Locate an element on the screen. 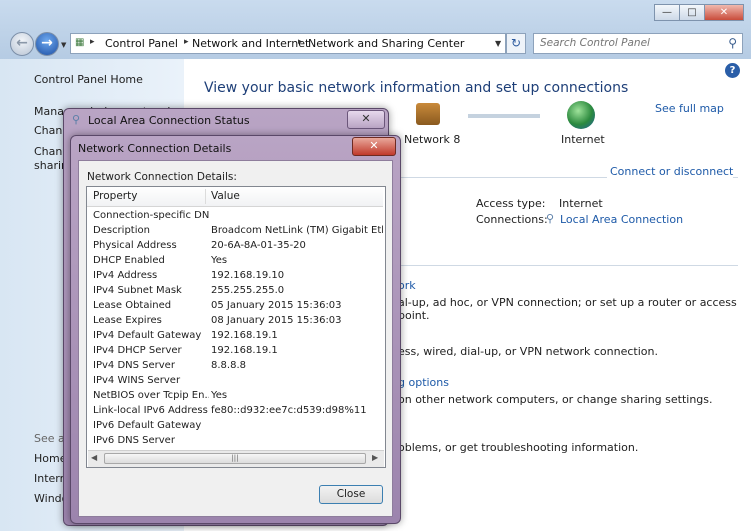 The image size is (751, 531). value-cell: 192.168.19.10 is located at coordinates (248, 275).